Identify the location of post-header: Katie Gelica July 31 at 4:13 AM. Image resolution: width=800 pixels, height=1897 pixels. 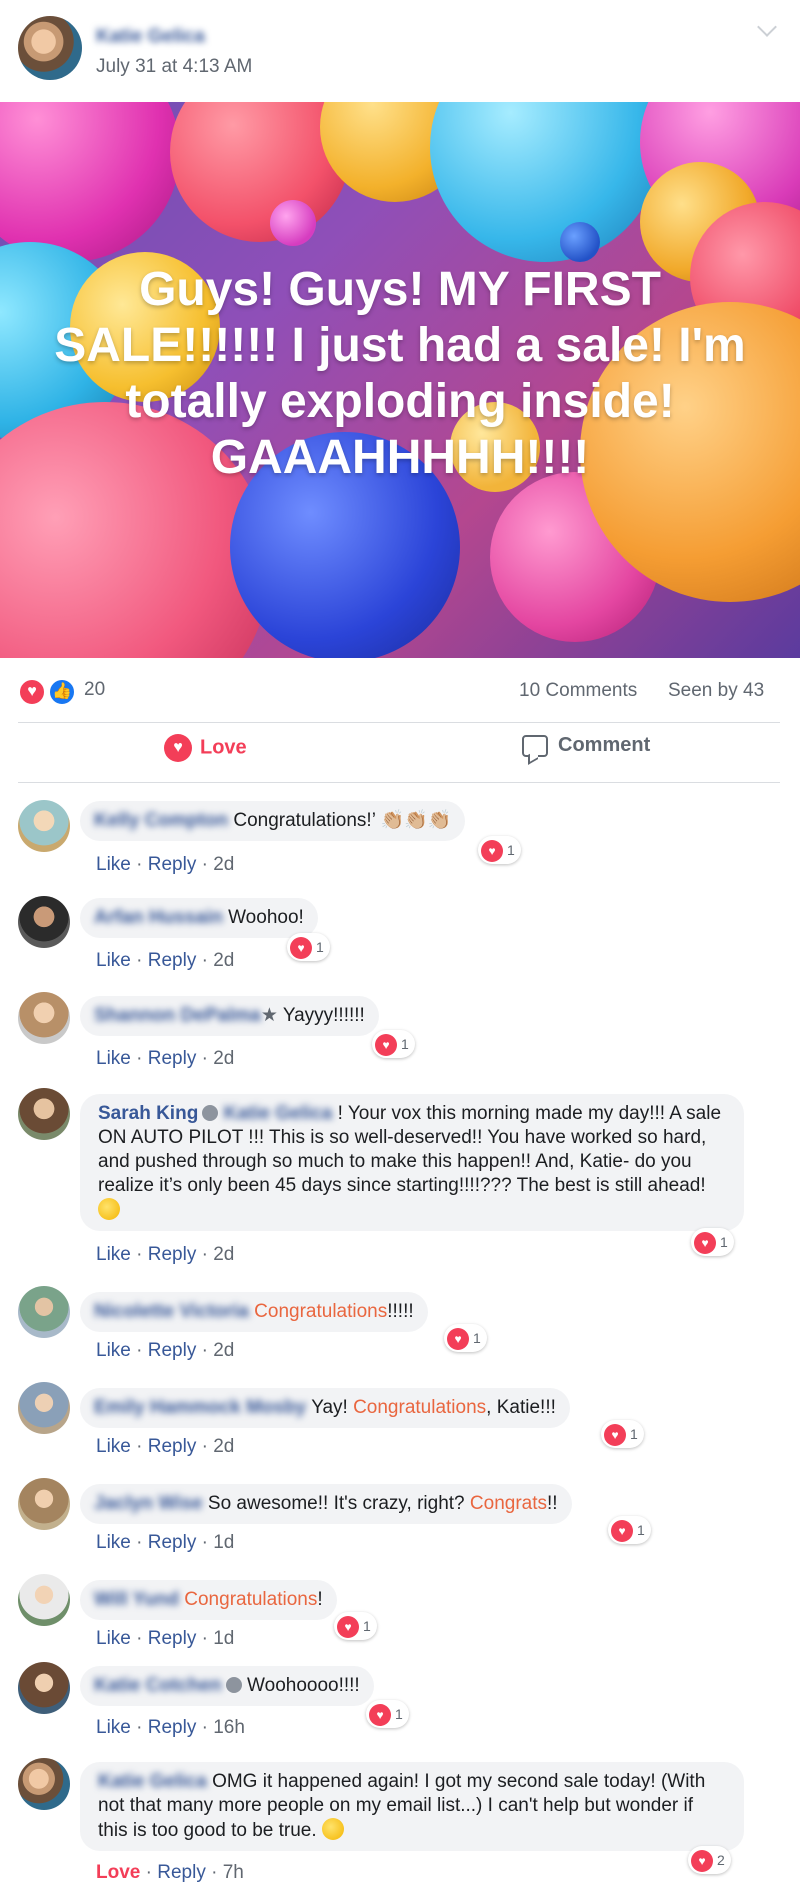
(400, 51).